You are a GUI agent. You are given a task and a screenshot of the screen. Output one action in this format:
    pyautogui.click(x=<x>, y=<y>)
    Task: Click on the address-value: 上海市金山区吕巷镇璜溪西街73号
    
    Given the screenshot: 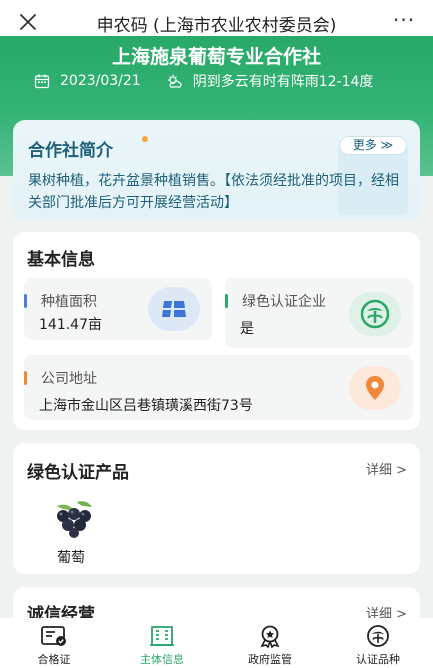 What is the action you would take?
    pyautogui.click(x=146, y=406)
    